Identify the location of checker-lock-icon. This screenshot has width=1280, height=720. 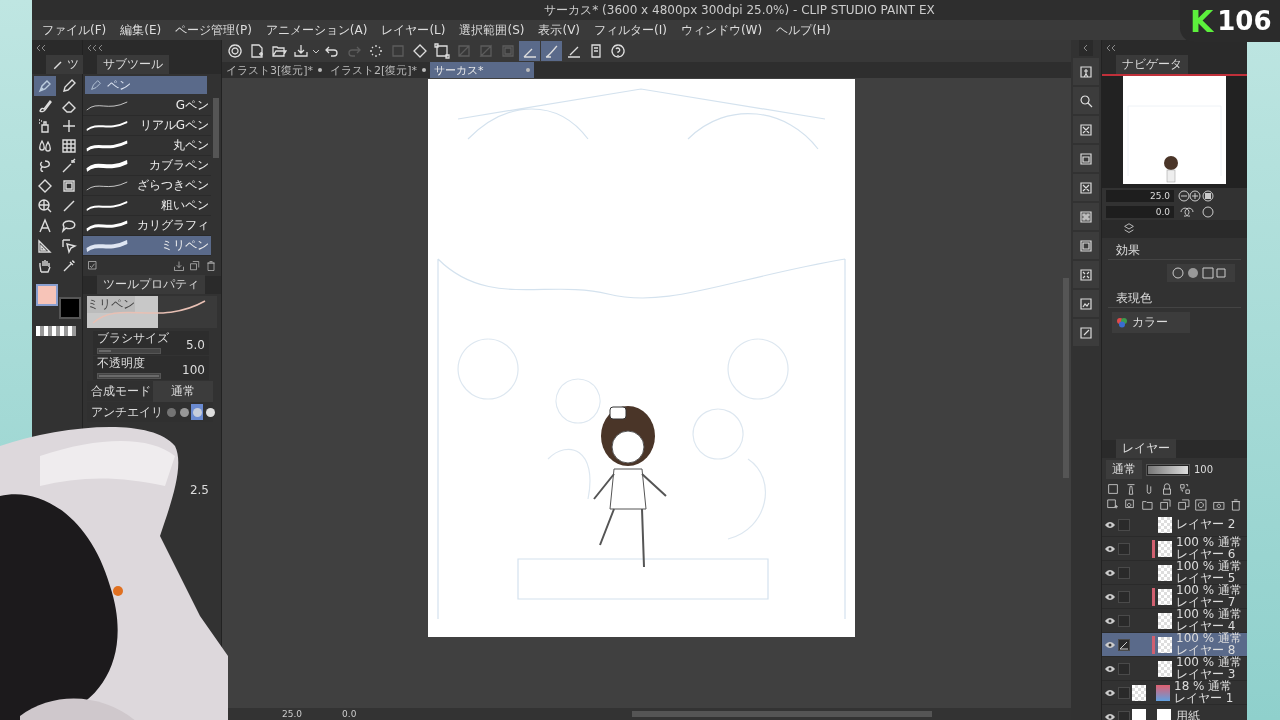
(1185, 489).